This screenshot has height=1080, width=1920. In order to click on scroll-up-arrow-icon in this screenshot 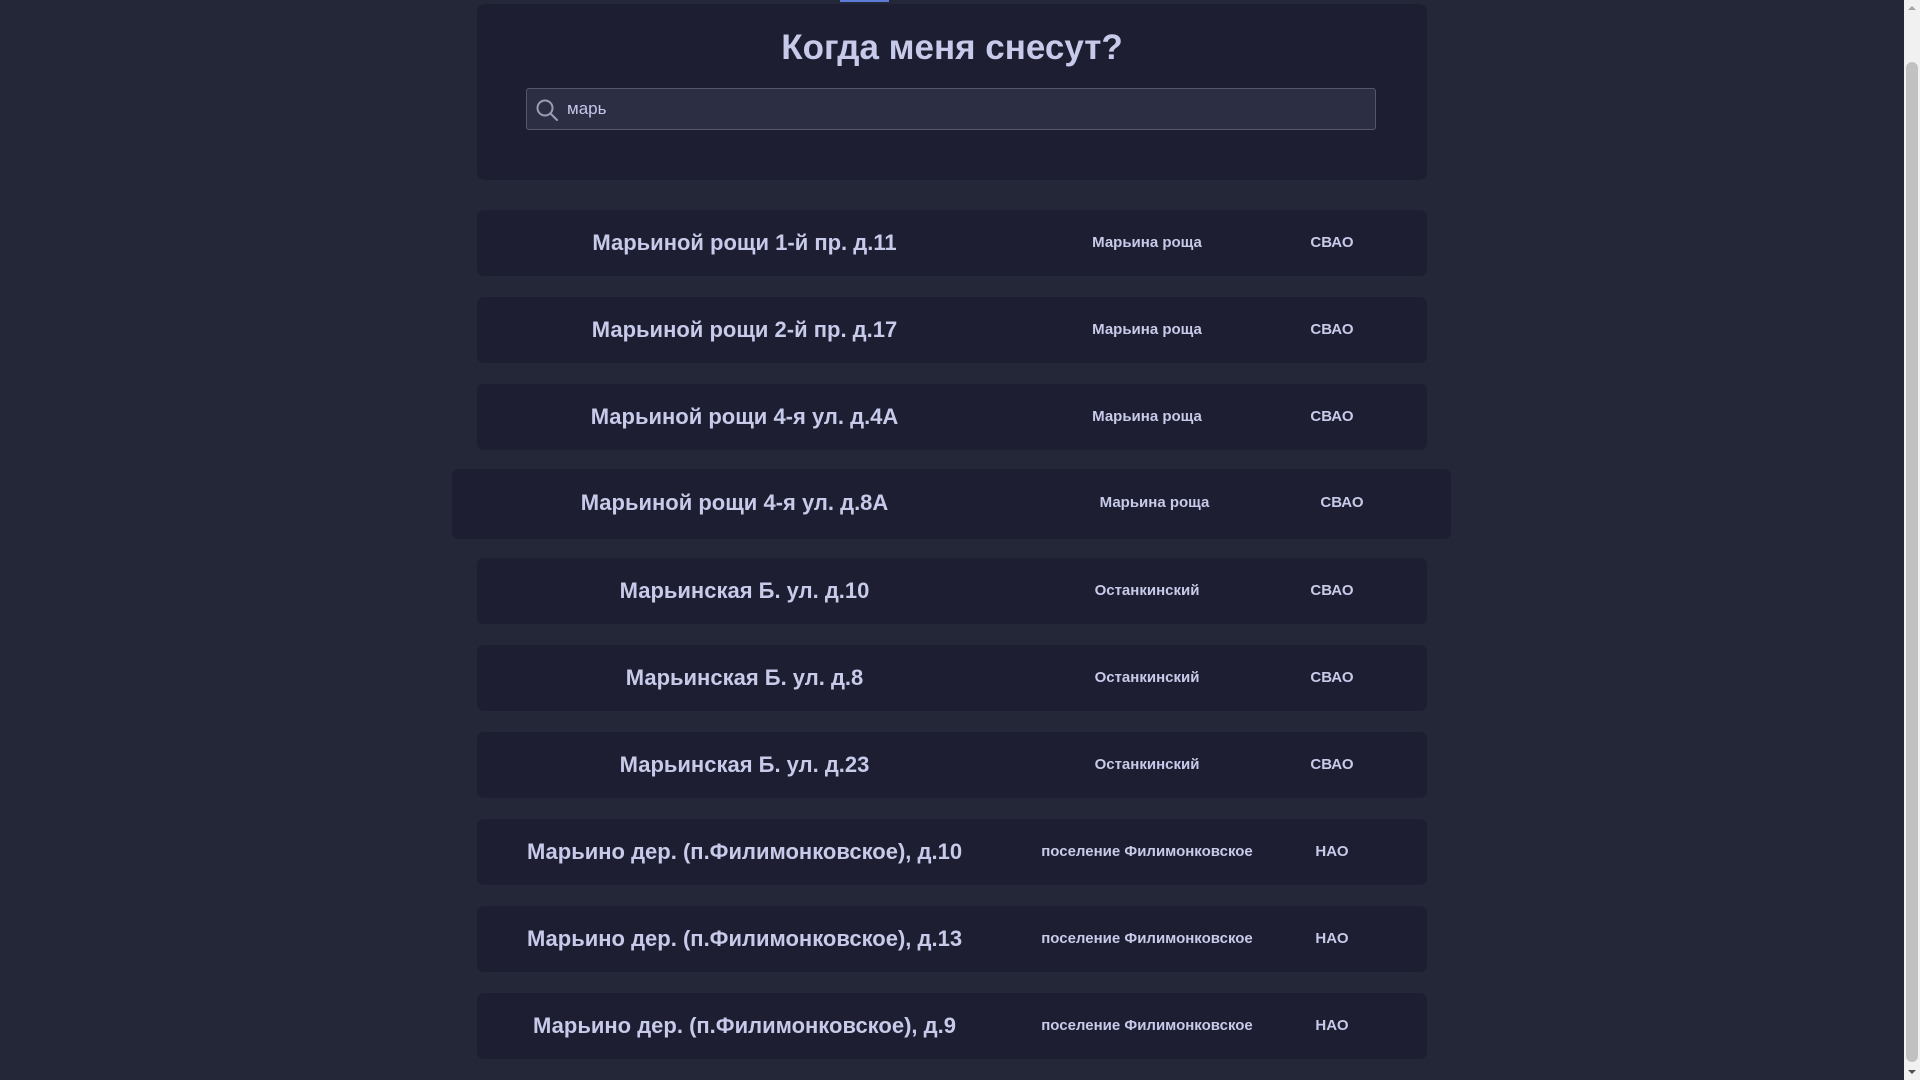, I will do `click(1912, 8)`.